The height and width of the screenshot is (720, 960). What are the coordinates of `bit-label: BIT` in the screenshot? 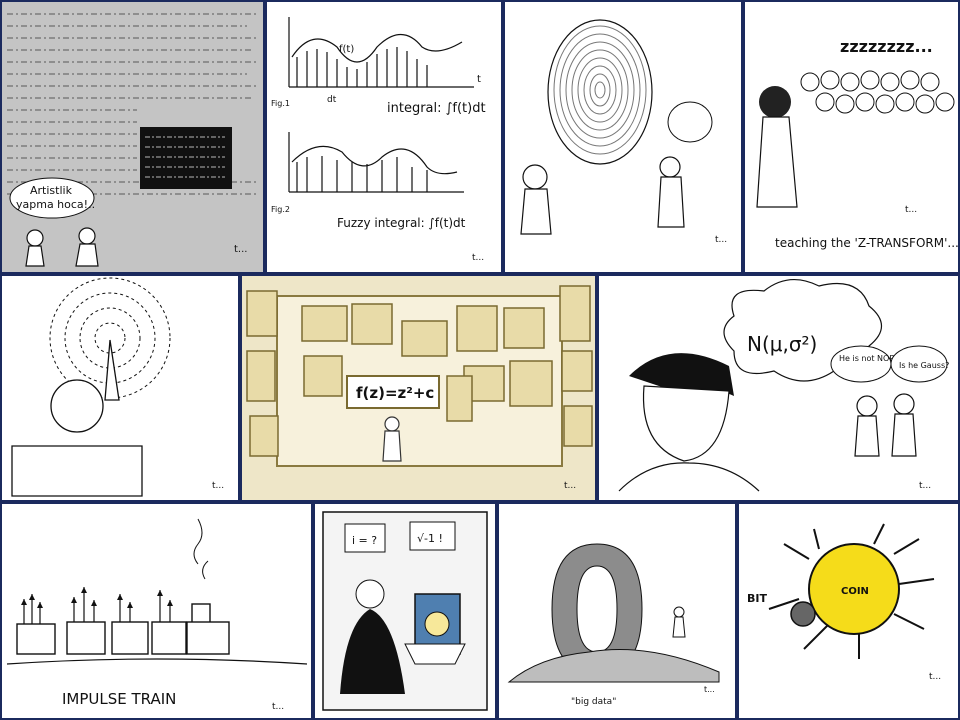 It's located at (757, 598).